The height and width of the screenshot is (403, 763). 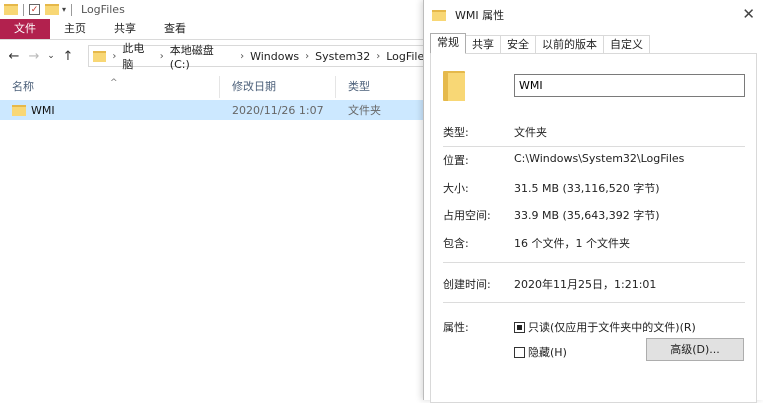 What do you see at coordinates (748, 14) in the screenshot?
I see `close-icon: ✕` at bounding box center [748, 14].